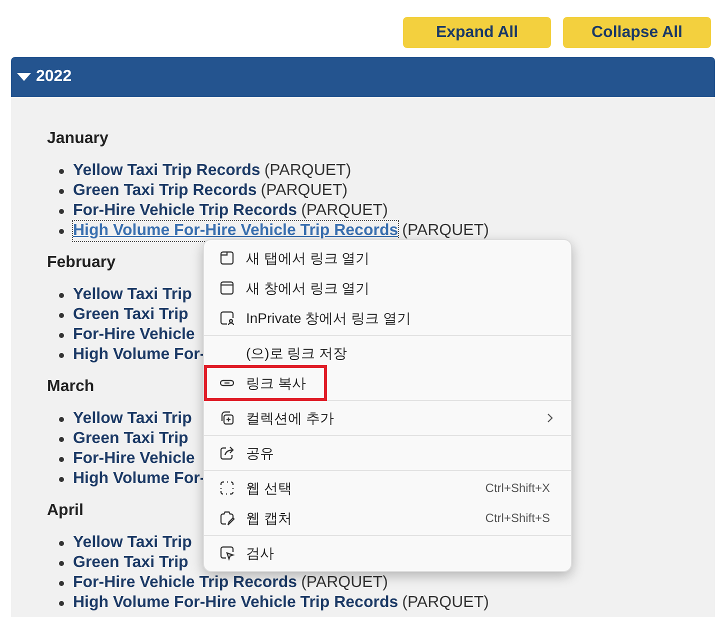 The width and height of the screenshot is (726, 617). What do you see at coordinates (81, 263) in the screenshot?
I see `month-heading: February` at bounding box center [81, 263].